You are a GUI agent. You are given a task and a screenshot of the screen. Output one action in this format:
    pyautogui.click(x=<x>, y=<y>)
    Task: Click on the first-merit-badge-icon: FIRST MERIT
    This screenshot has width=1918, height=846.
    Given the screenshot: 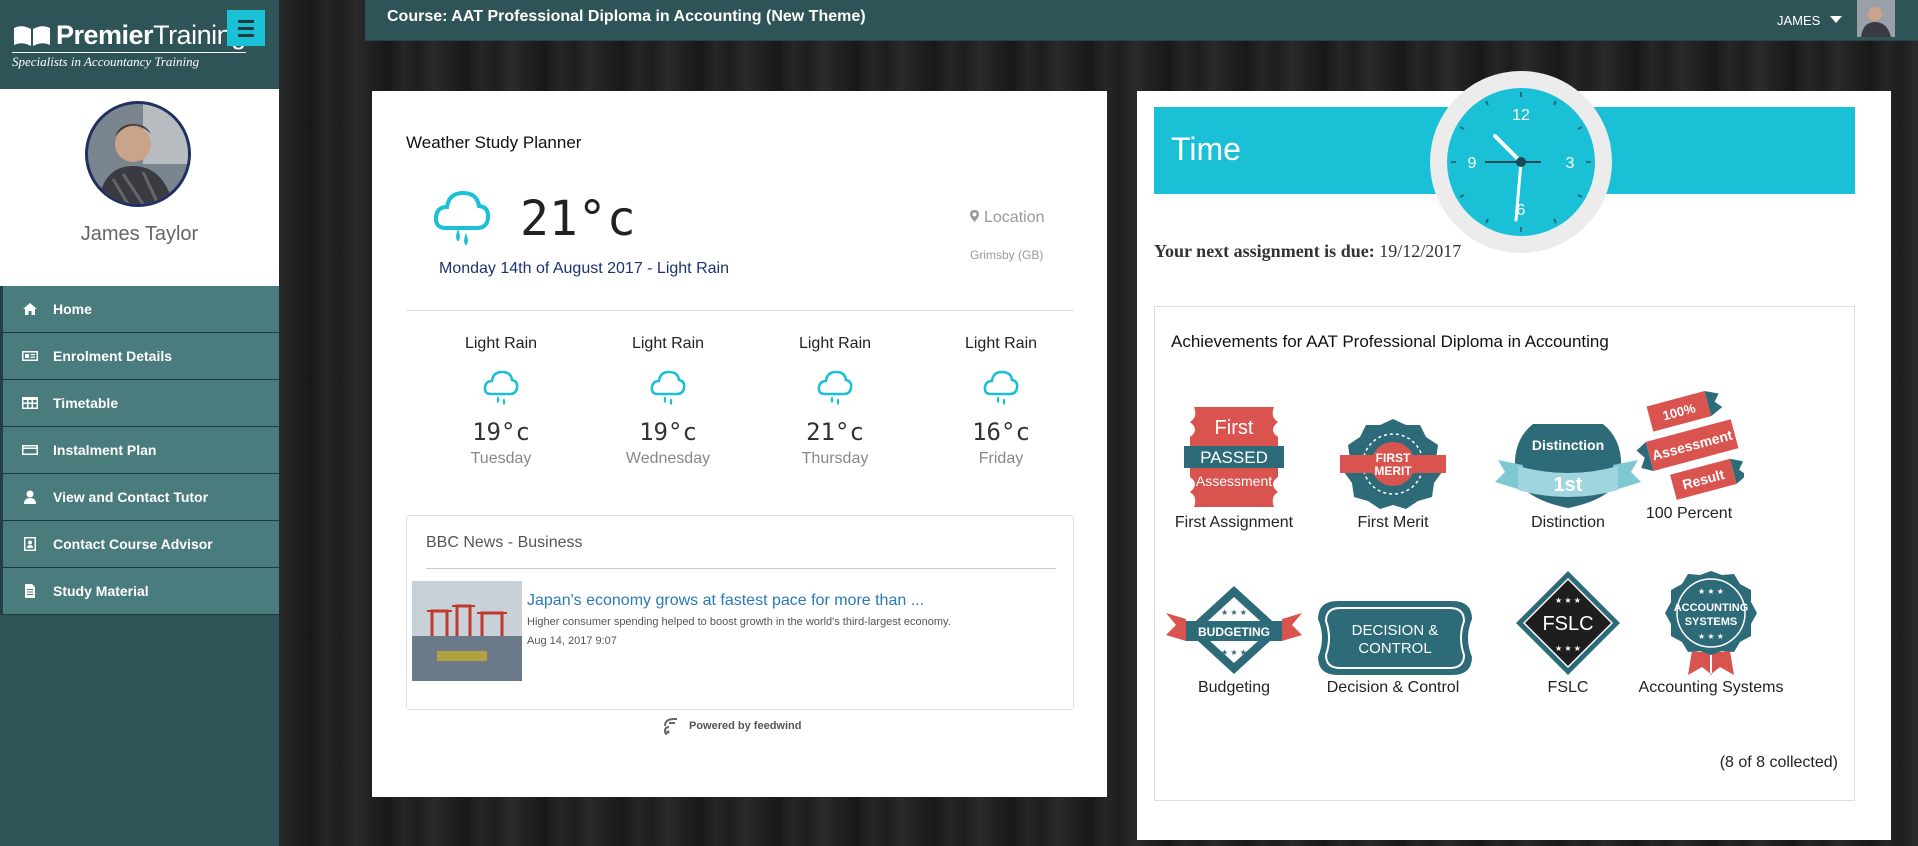 What is the action you would take?
    pyautogui.click(x=1393, y=464)
    